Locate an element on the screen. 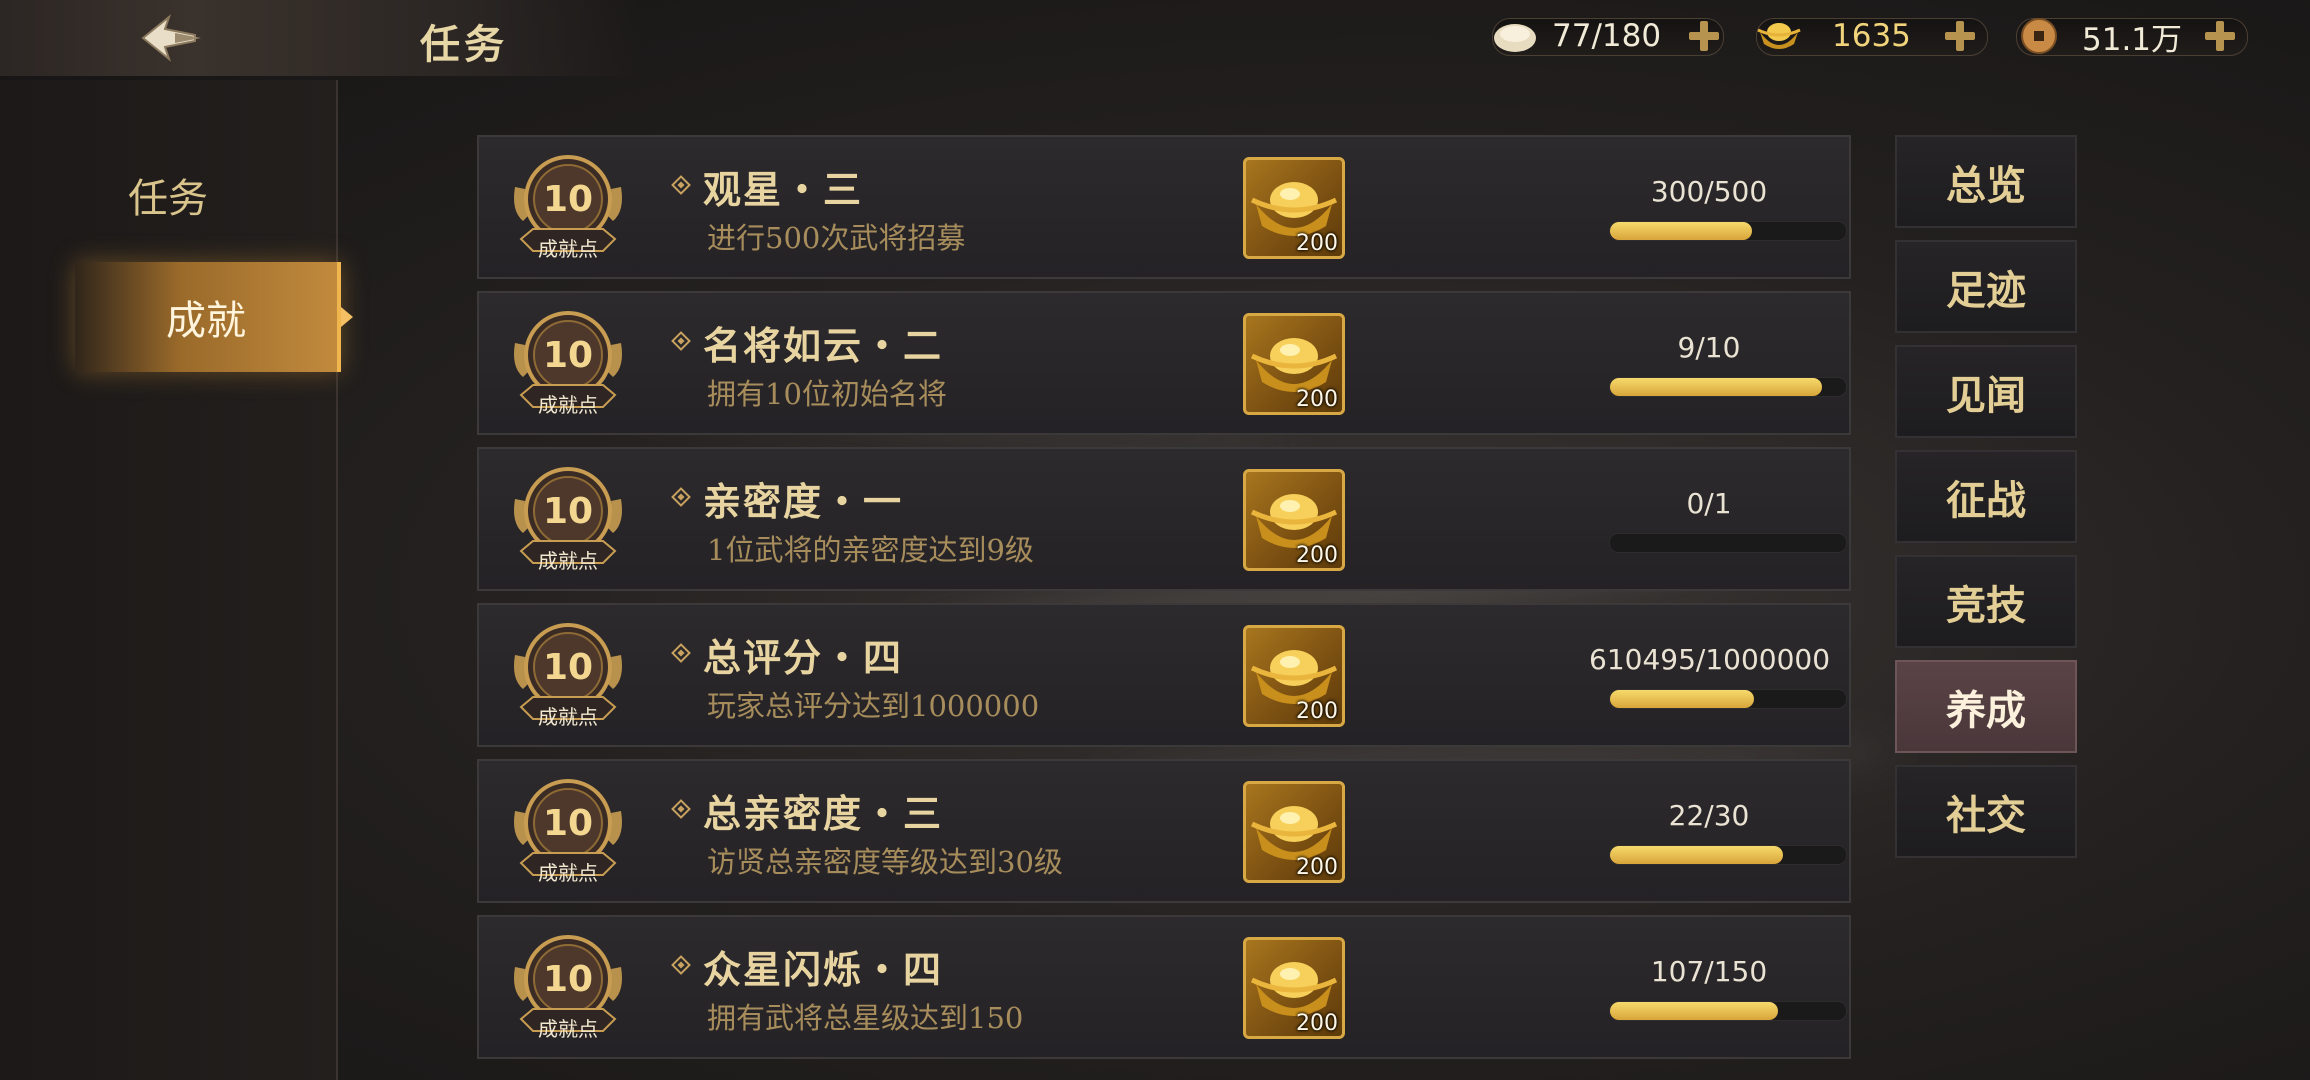 This screenshot has width=2310, height=1080. tab-overview: 总览 is located at coordinates (1986, 181).